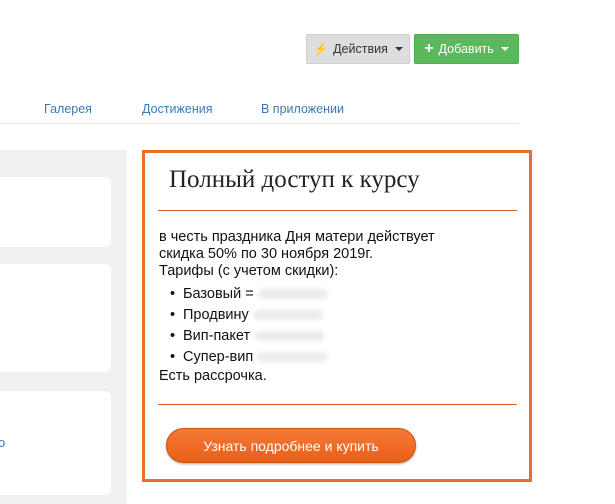  What do you see at coordinates (68, 109) in the screenshot?
I see `tab-gallery: Галерея` at bounding box center [68, 109].